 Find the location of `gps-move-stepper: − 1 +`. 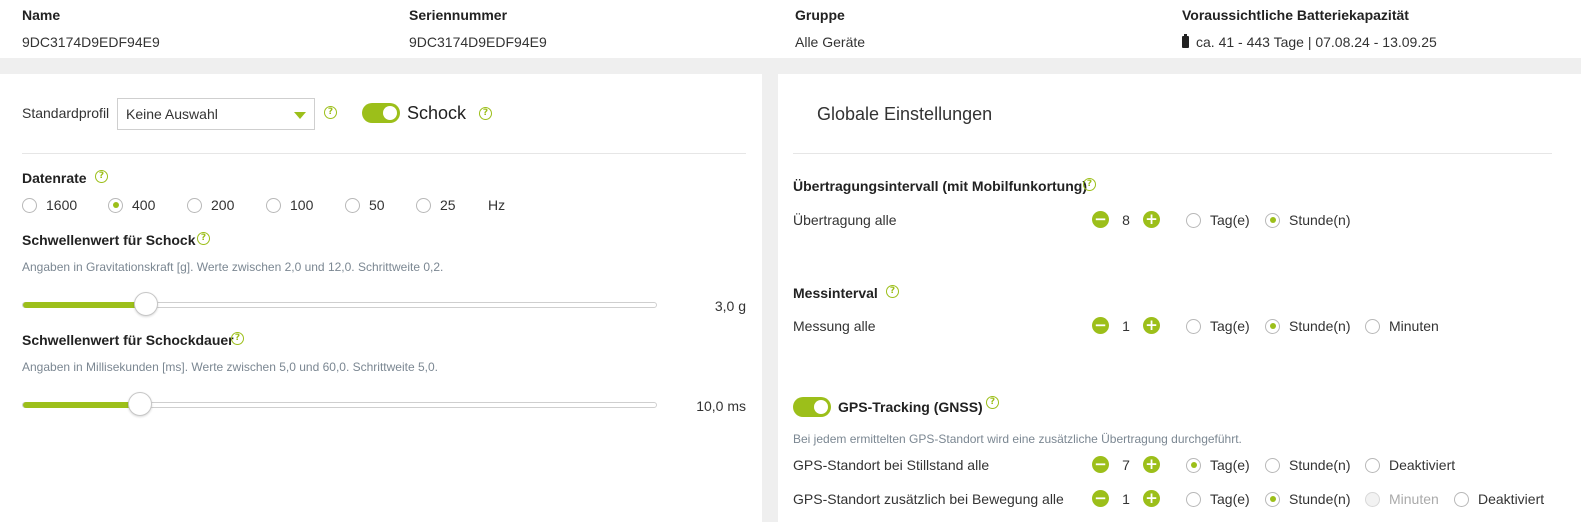

gps-move-stepper: − 1 + is located at coordinates (1126, 498).